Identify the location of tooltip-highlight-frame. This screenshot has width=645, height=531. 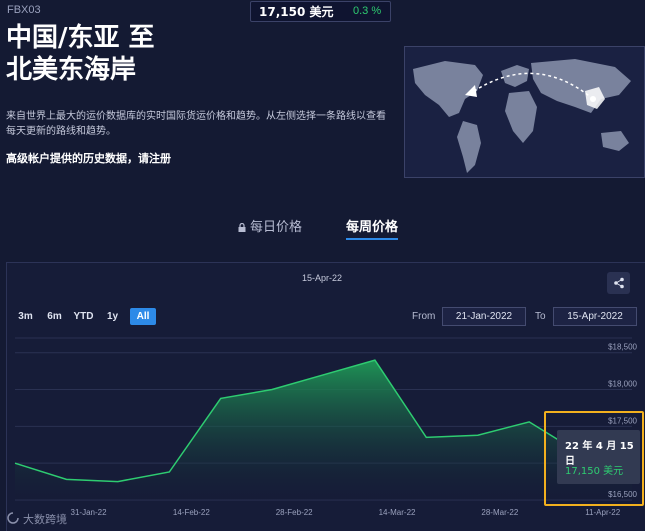
(594, 458).